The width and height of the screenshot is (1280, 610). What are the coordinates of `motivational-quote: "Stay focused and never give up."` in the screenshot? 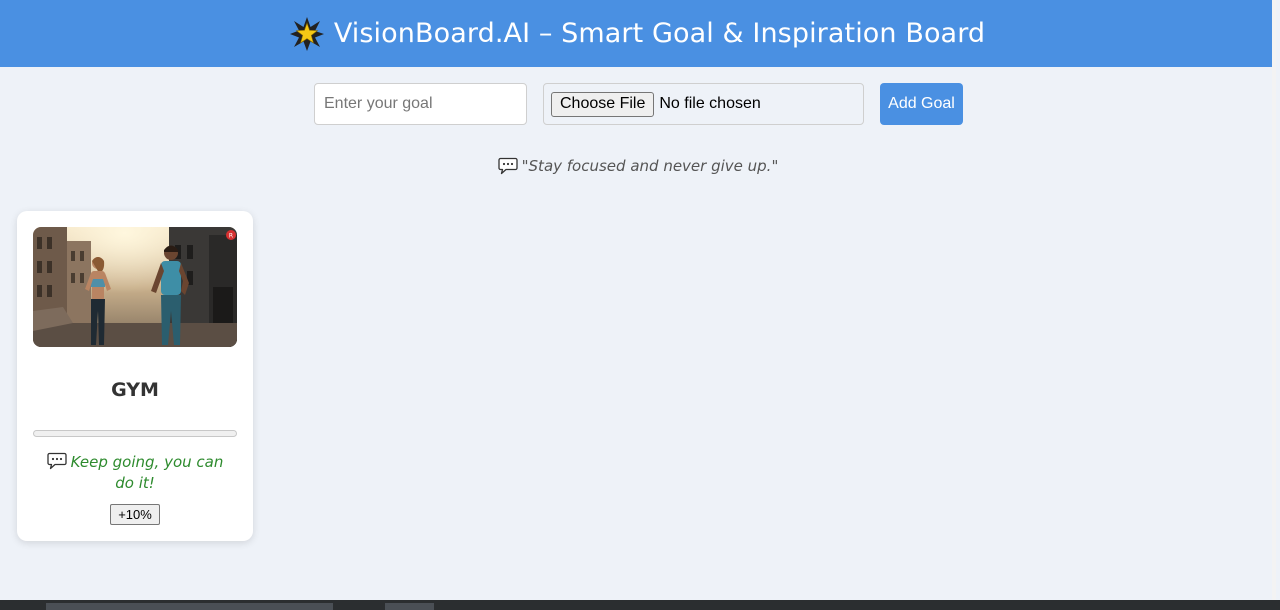 It's located at (638, 166).